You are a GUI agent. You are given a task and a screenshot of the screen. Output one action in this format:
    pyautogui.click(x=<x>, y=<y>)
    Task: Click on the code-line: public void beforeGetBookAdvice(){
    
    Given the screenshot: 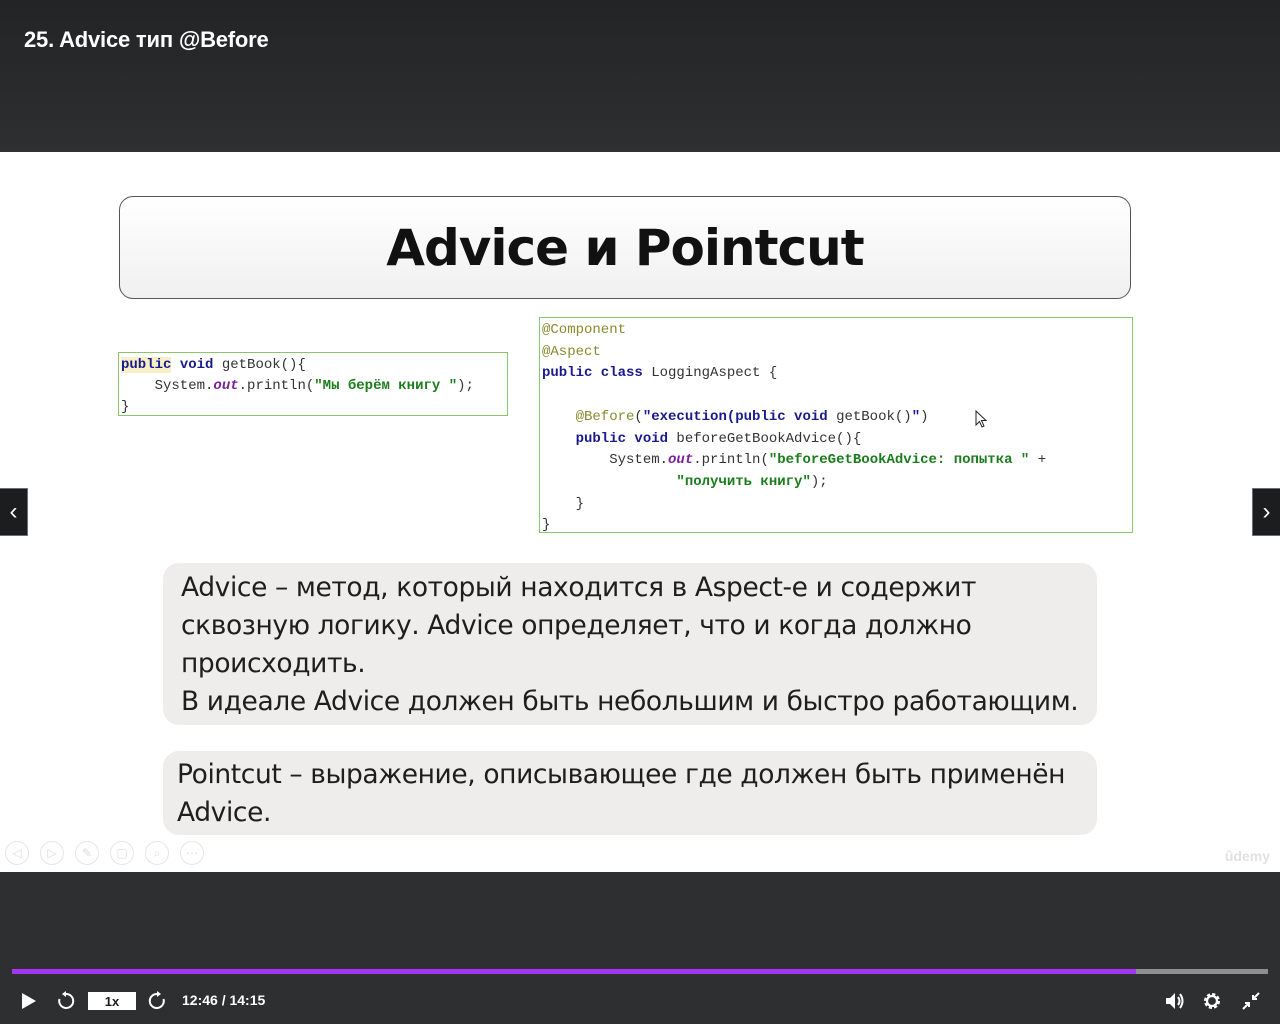 What is the action you would take?
    pyautogui.click(x=702, y=438)
    